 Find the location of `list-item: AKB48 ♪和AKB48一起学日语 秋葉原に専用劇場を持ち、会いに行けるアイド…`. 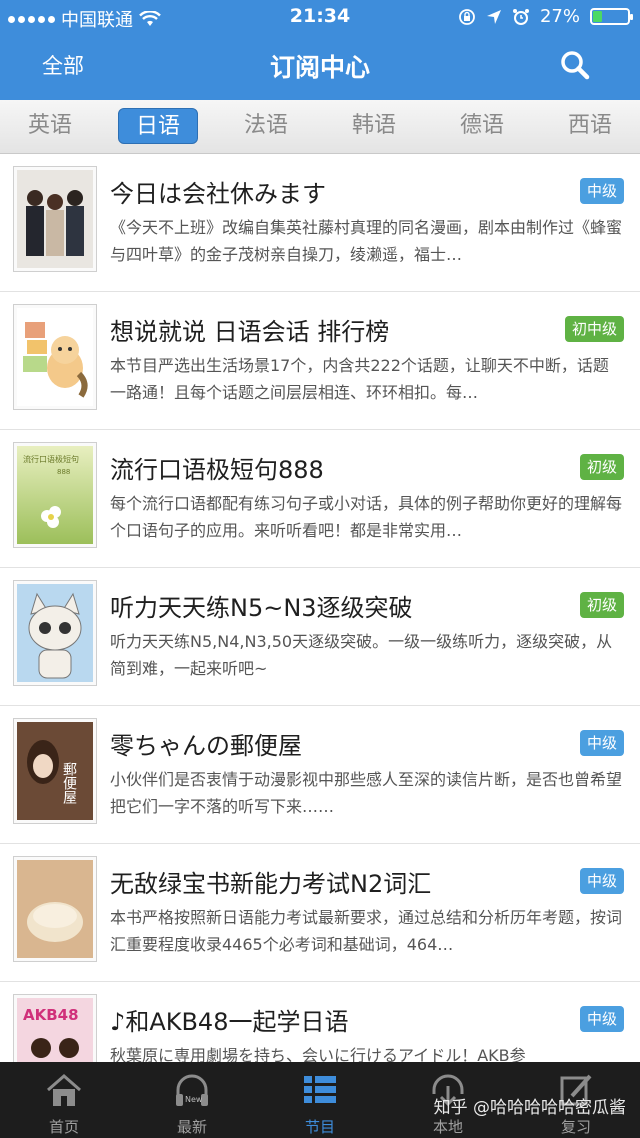

list-item: AKB48 ♪和AKB48一起学日语 秋葉原に専用劇場を持ち、会いに行けるアイド… is located at coordinates (320, 1022).